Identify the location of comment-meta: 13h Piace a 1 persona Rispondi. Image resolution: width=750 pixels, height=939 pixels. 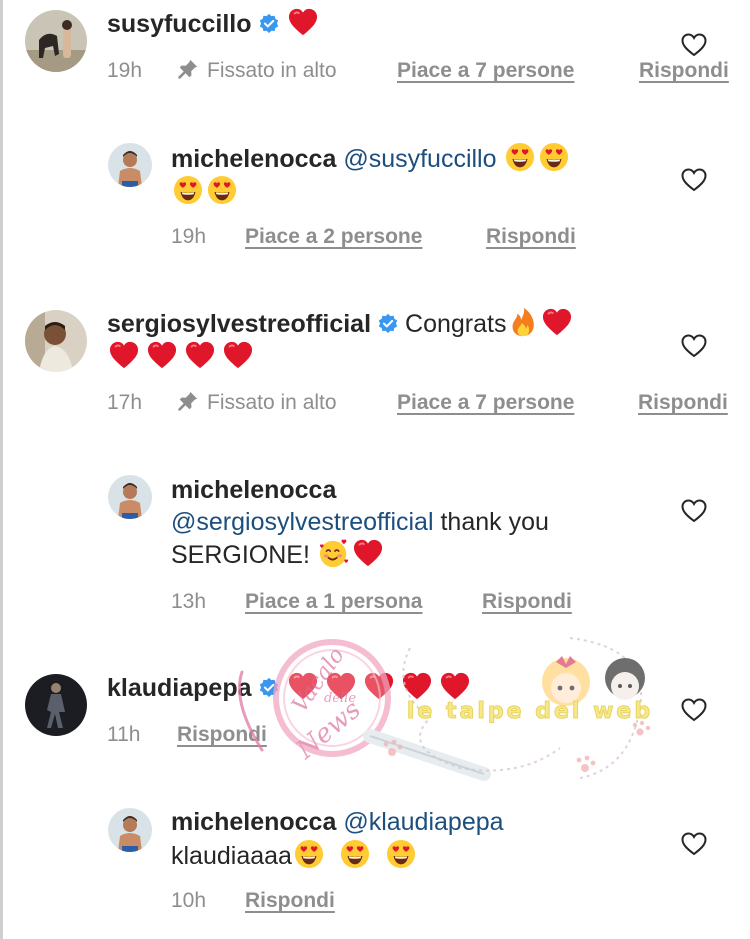
(451, 602).